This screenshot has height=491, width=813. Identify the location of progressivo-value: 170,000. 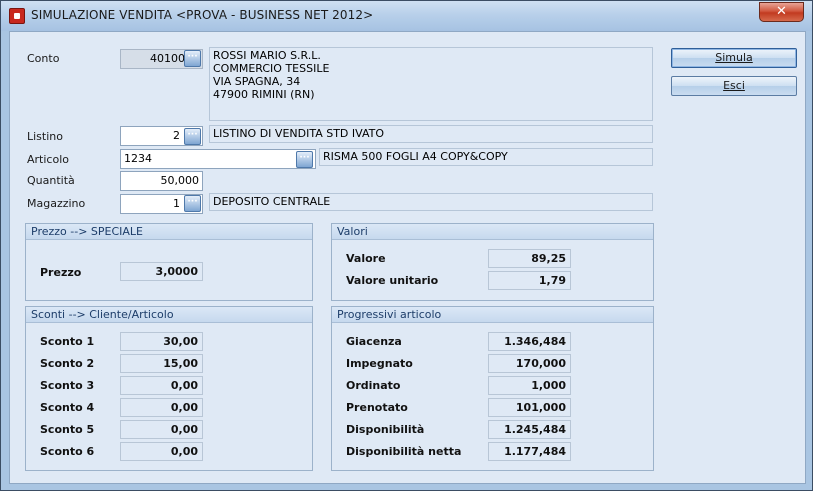
(529, 363).